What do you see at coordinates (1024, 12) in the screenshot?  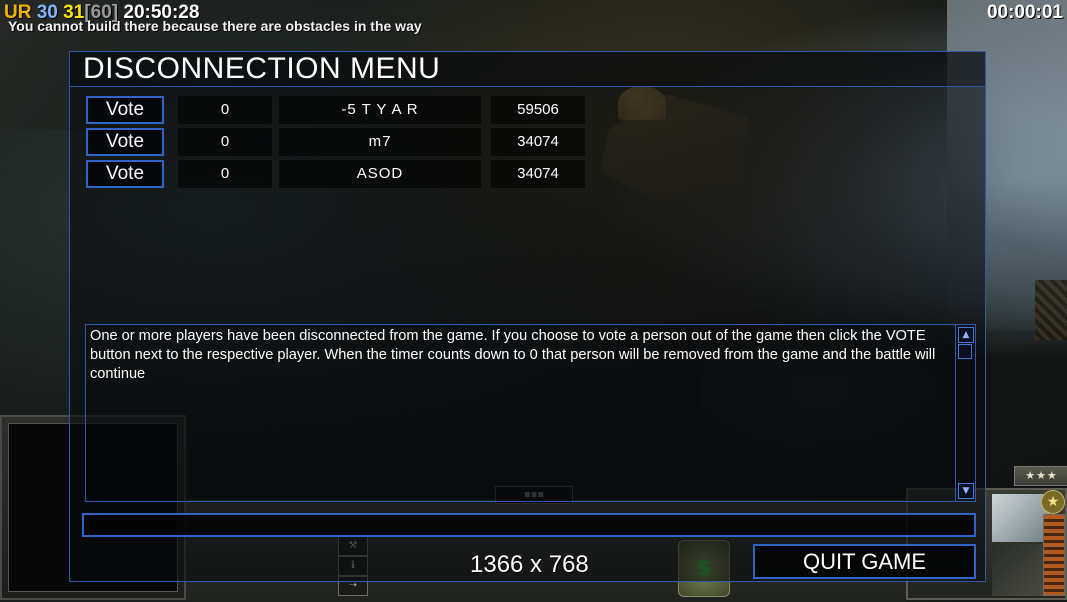 I see `match-timer: 00:00:01` at bounding box center [1024, 12].